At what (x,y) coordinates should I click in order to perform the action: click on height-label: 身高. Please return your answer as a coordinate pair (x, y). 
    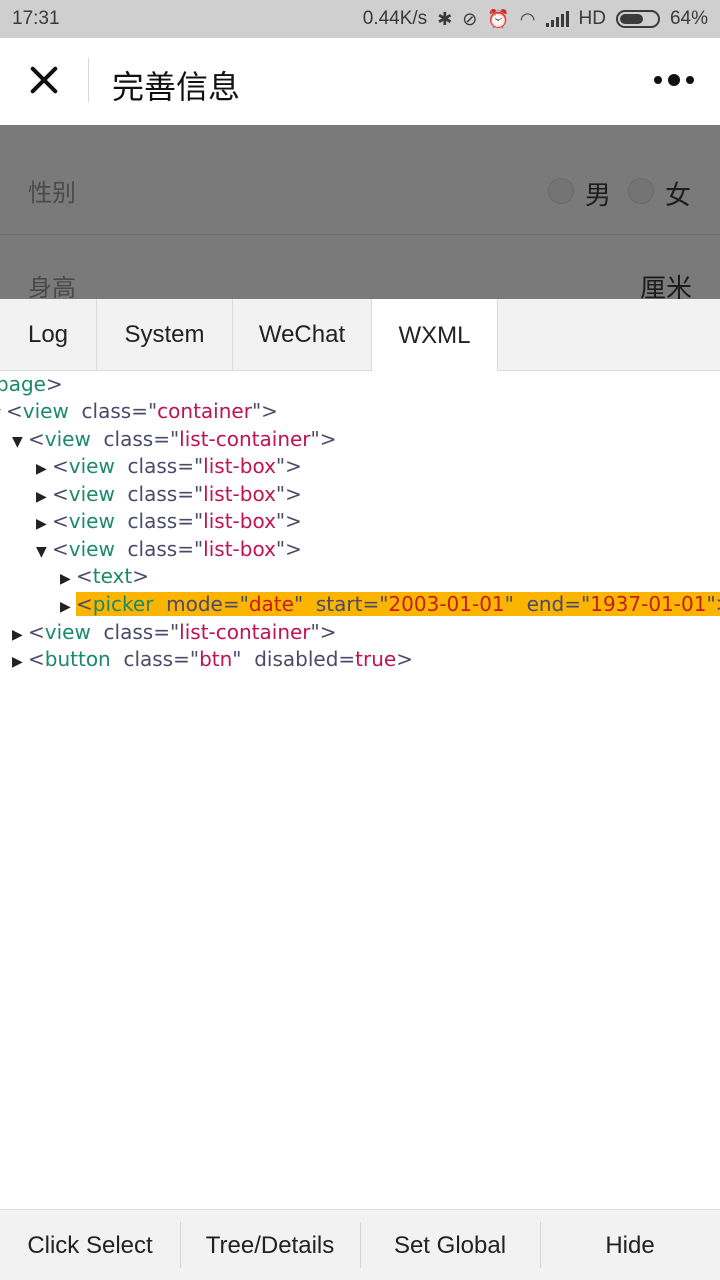
    Looking at the image, I should click on (52, 287).